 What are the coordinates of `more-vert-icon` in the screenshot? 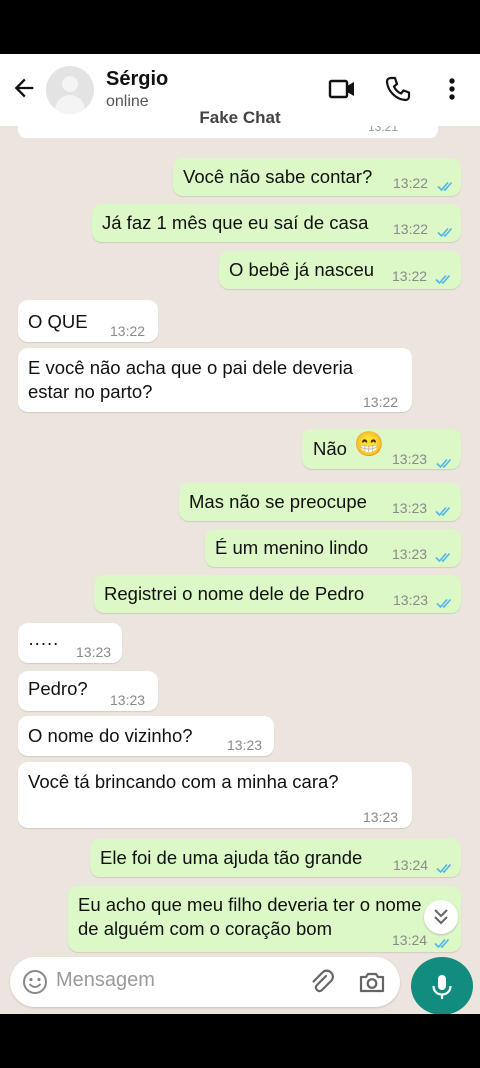 It's located at (452, 89).